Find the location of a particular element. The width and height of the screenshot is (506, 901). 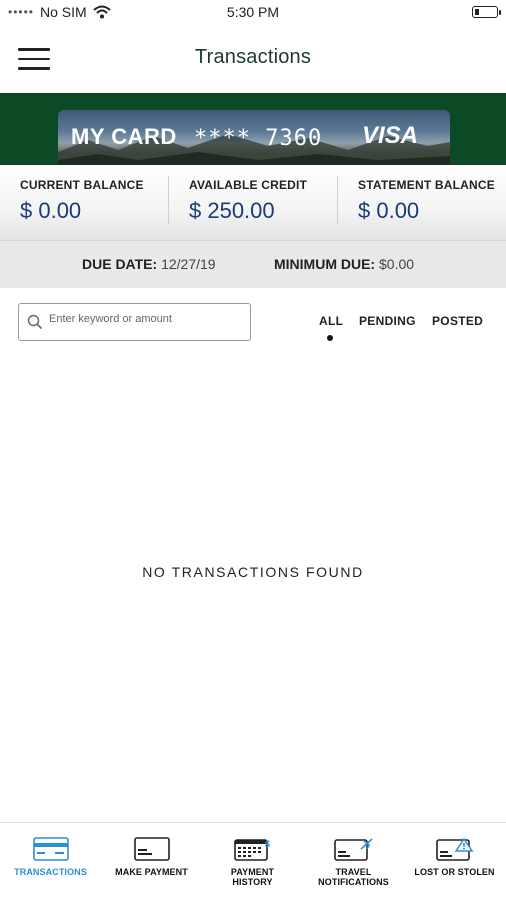

minimum-due: MINIMUM DUE: $0.00 is located at coordinates (344, 264).